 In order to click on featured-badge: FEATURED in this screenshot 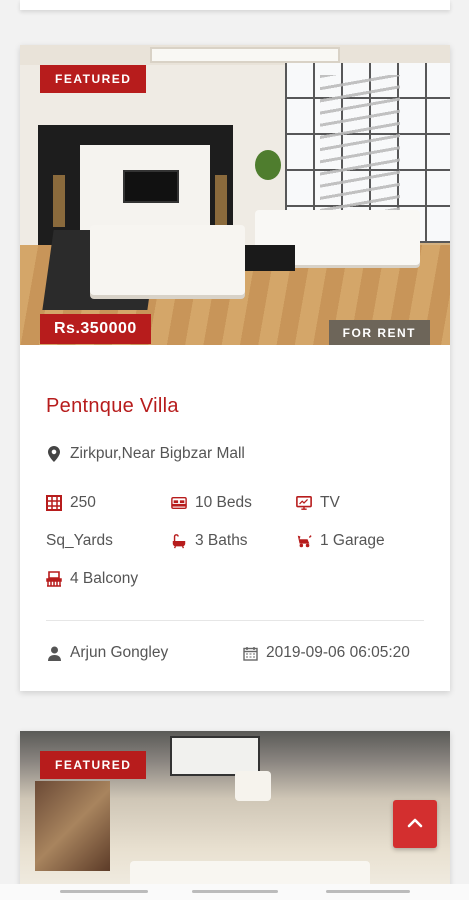, I will do `click(93, 79)`.